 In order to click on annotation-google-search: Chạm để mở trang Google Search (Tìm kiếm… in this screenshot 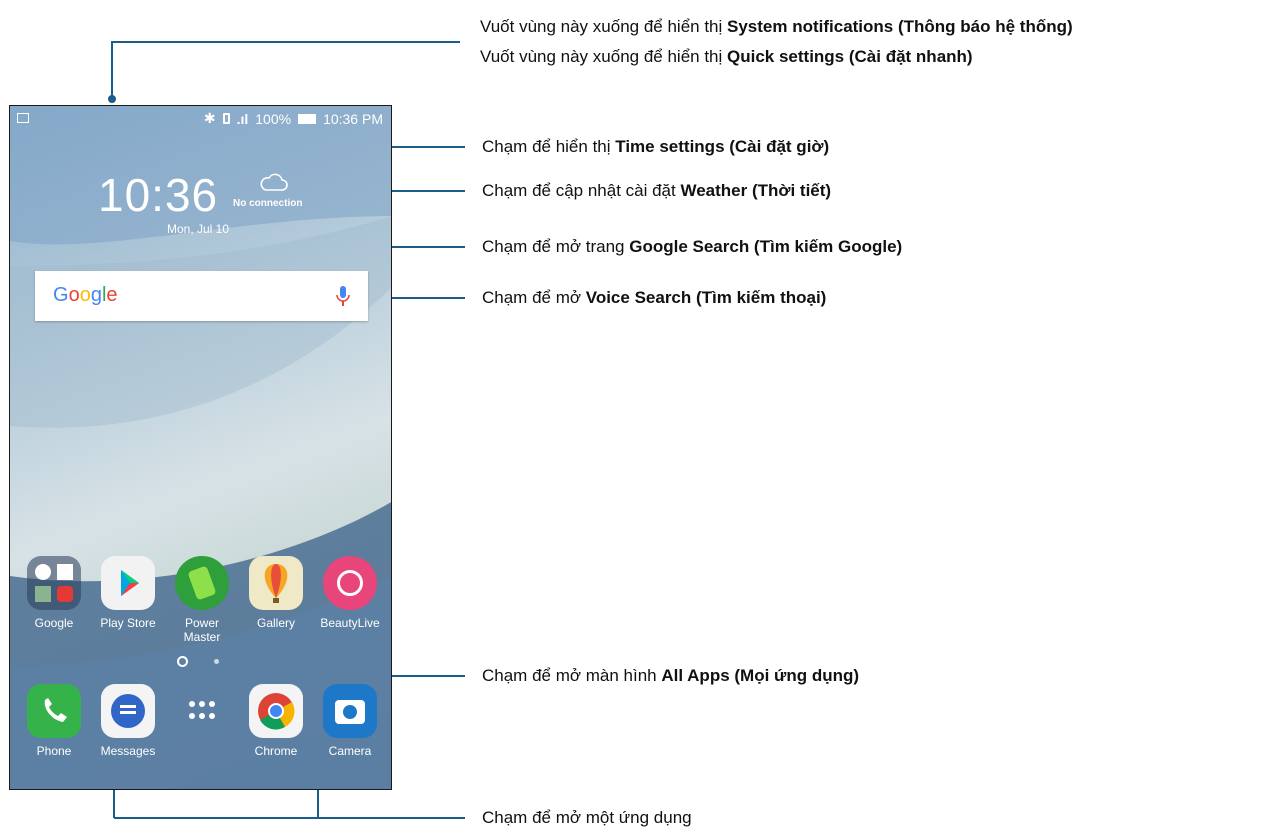, I will do `click(692, 246)`.